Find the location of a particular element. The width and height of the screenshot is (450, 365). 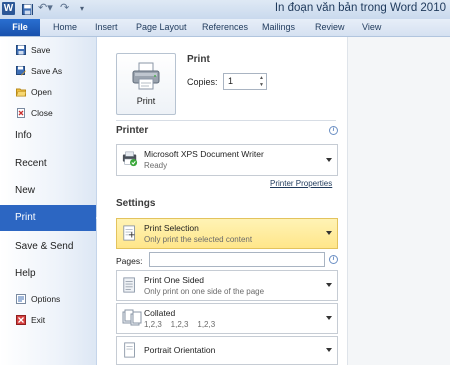

collated-dropdown: Collated 1,2,3 1,2,3 1,2,3 is located at coordinates (227, 318).